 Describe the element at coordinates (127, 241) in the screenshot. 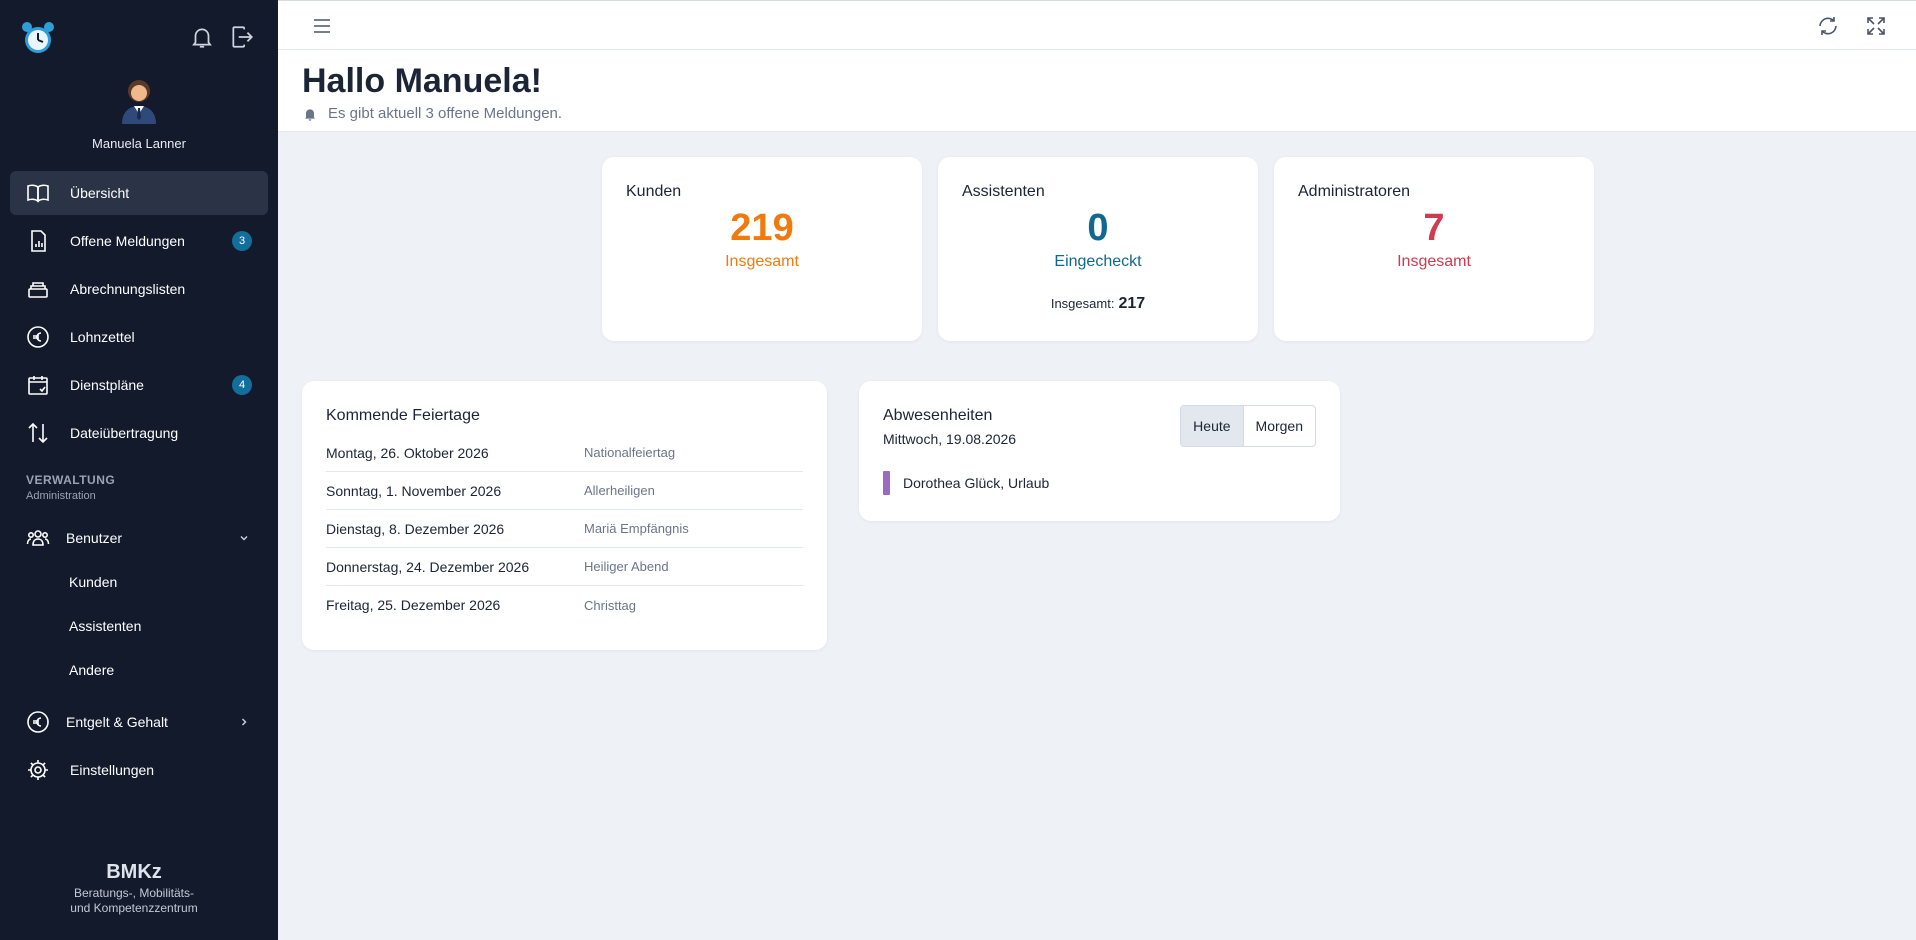

I see `sidebar-item-label: Offene Meldungen` at that location.